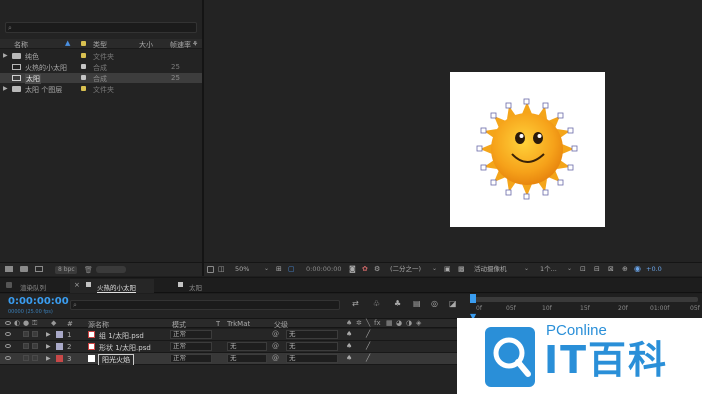 The image size is (702, 394). What do you see at coordinates (654, 269) in the screenshot?
I see `exposure-value: +0.0` at bounding box center [654, 269].